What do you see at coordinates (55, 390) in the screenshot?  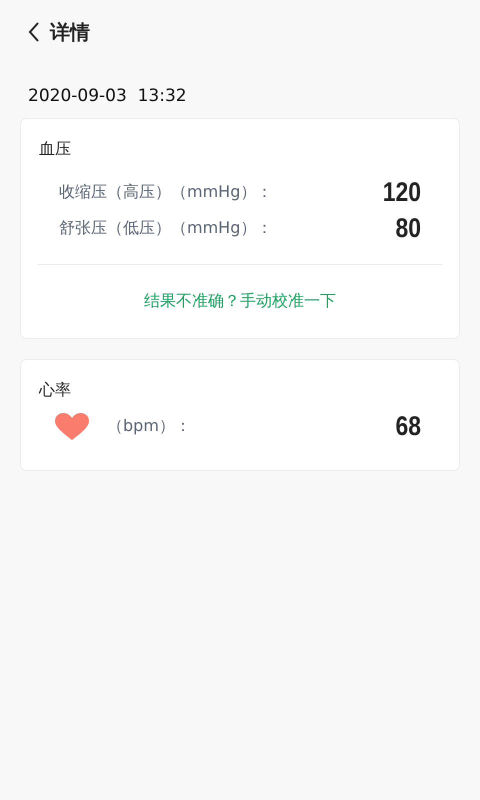 I see `card-title: 心率` at bounding box center [55, 390].